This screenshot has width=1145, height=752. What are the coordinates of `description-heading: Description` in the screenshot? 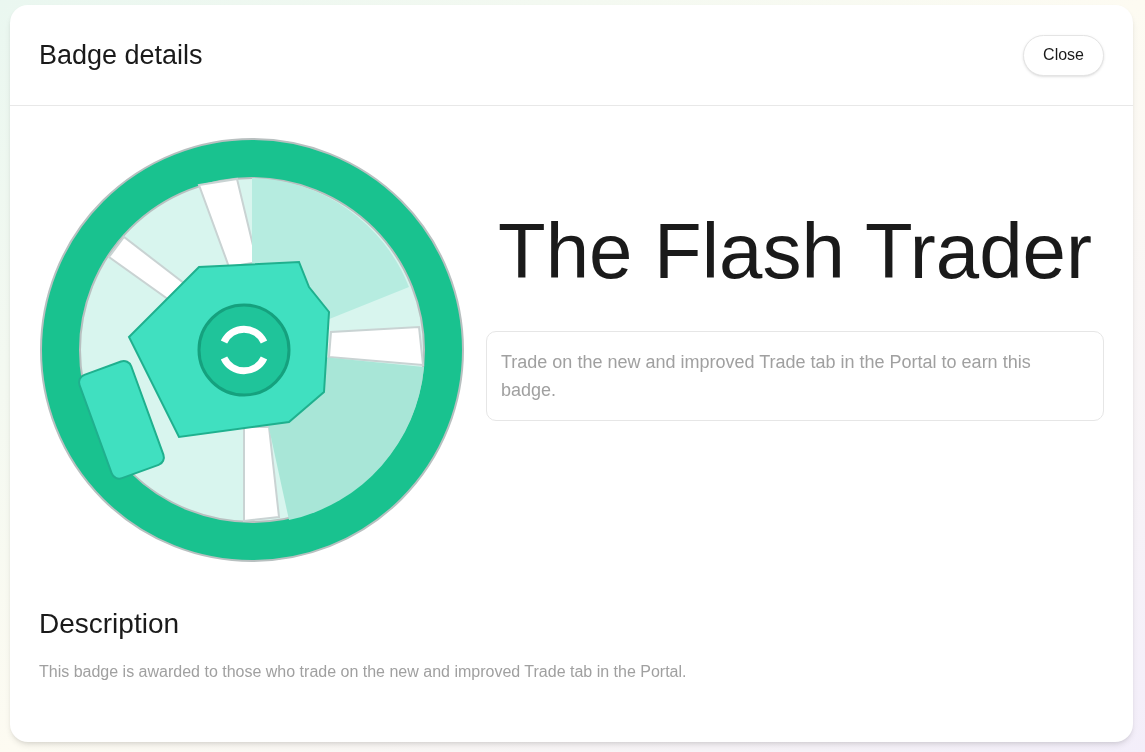 It's located at (110, 624).